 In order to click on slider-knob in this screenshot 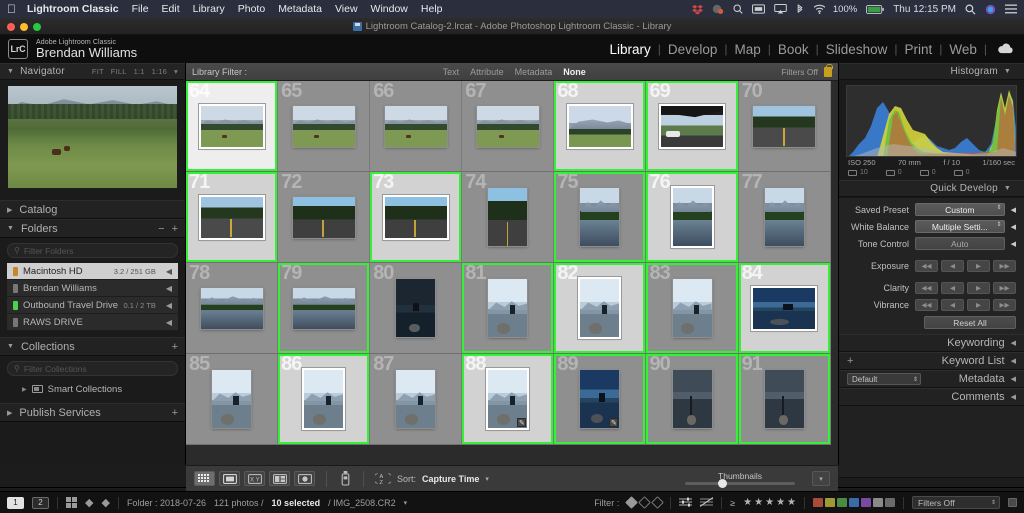, I will do `click(722, 483)`.